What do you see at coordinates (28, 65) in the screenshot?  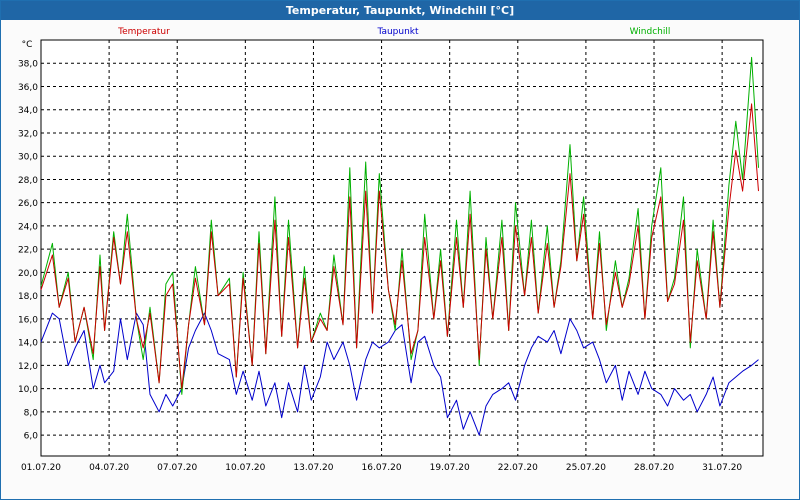 I see `y-tick-label: 38,0` at bounding box center [28, 65].